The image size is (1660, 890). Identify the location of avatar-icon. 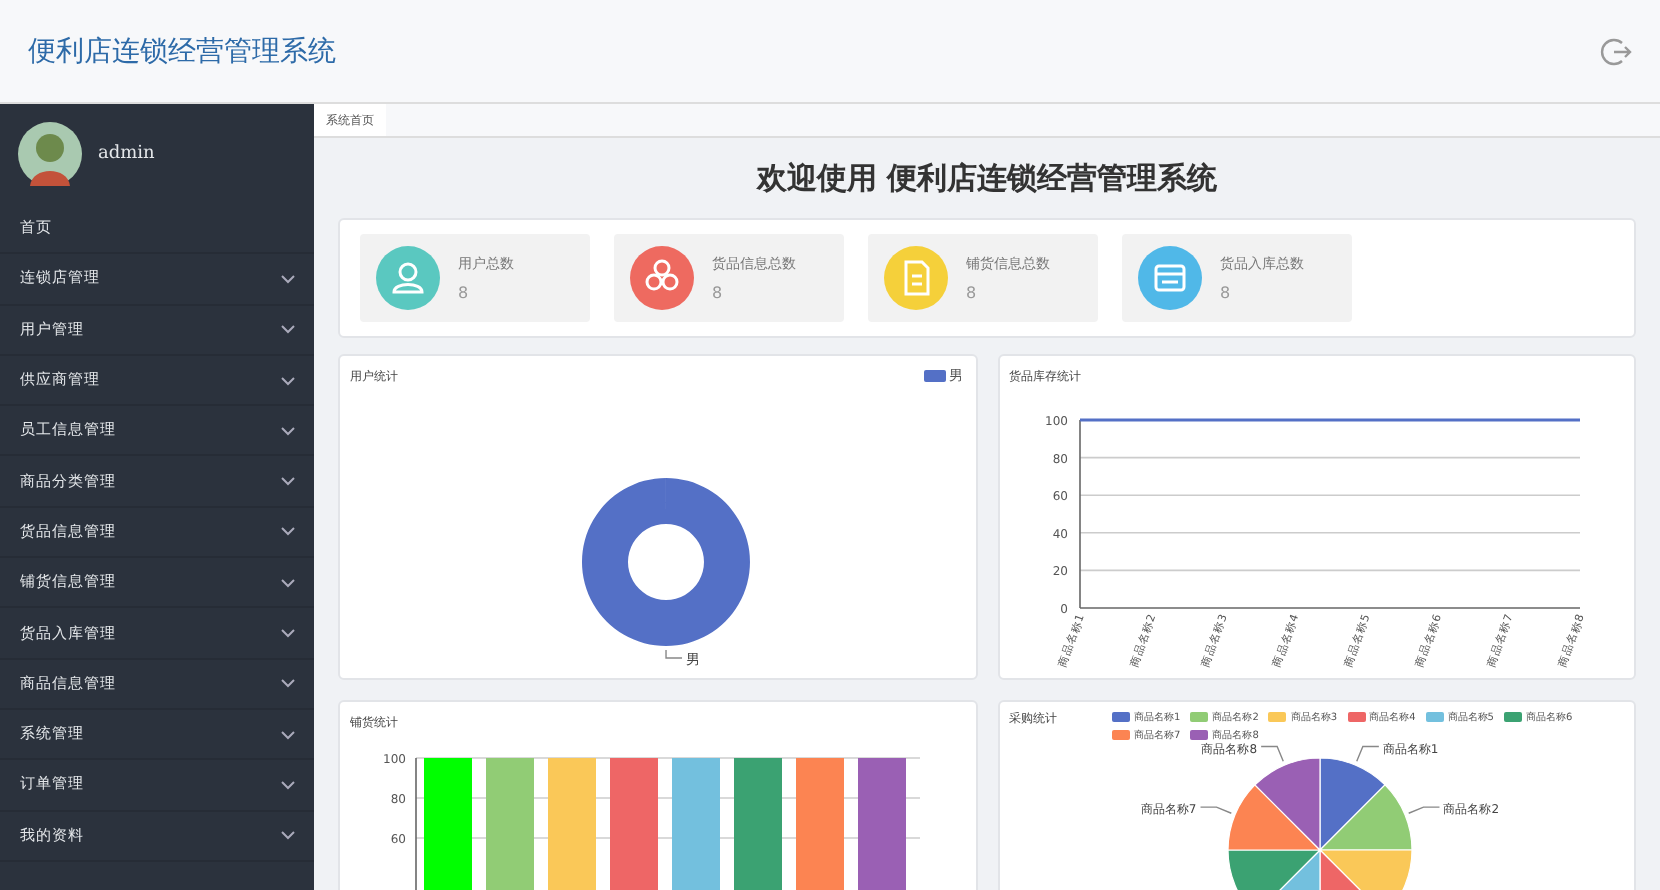
(50, 154).